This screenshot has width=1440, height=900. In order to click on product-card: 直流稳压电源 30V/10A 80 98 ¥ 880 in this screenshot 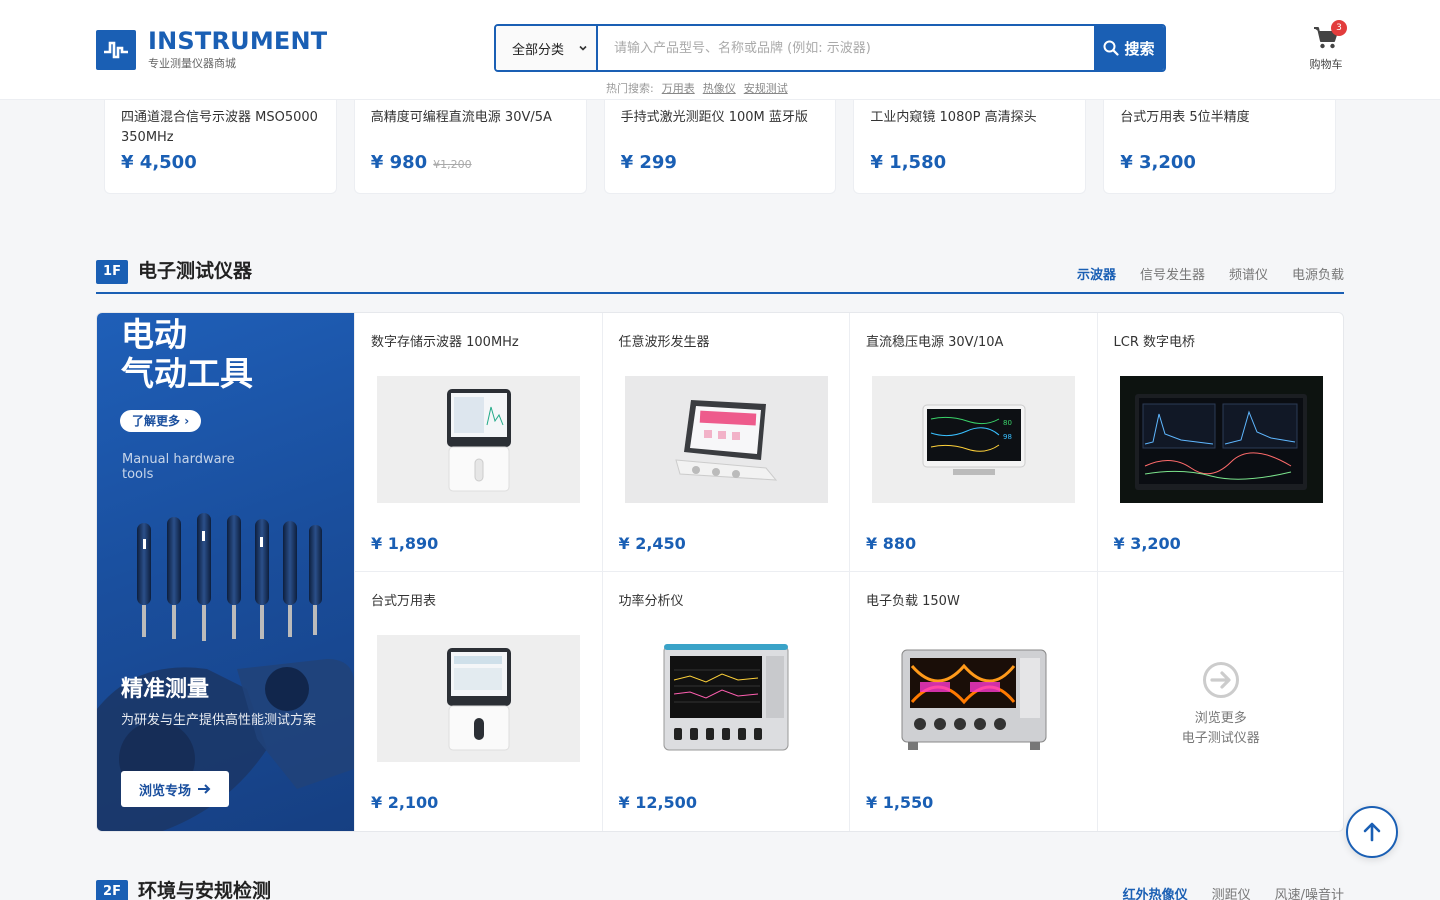, I will do `click(973, 442)`.